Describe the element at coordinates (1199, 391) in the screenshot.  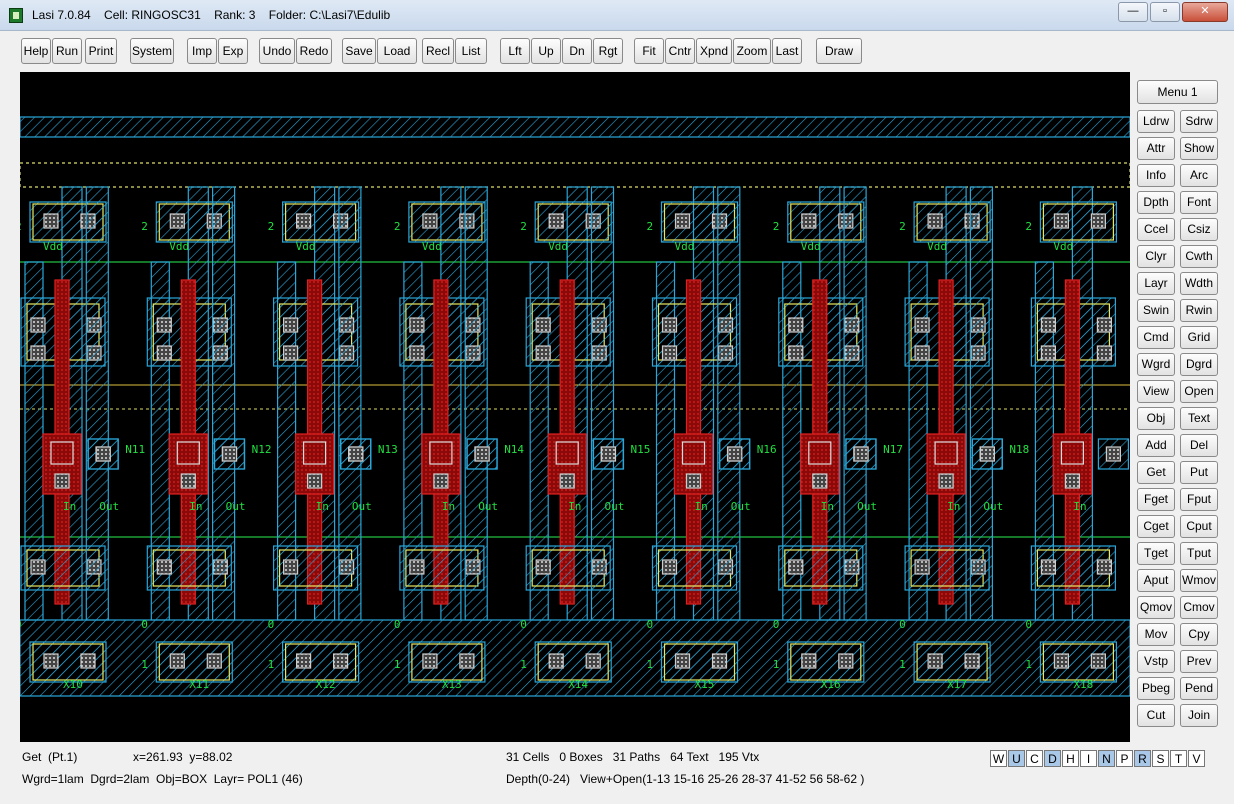
I see `open-button: Open` at that location.